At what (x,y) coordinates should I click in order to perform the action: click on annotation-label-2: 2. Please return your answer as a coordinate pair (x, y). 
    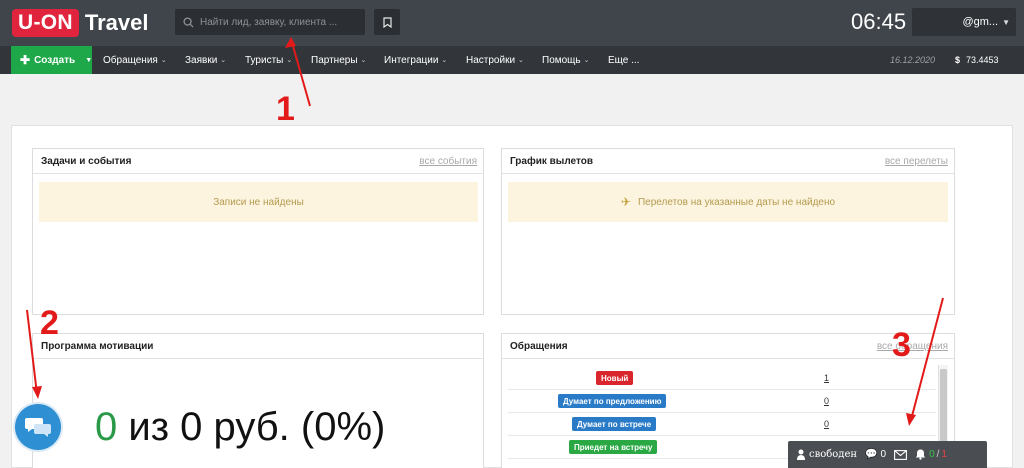
    Looking at the image, I should click on (49, 323).